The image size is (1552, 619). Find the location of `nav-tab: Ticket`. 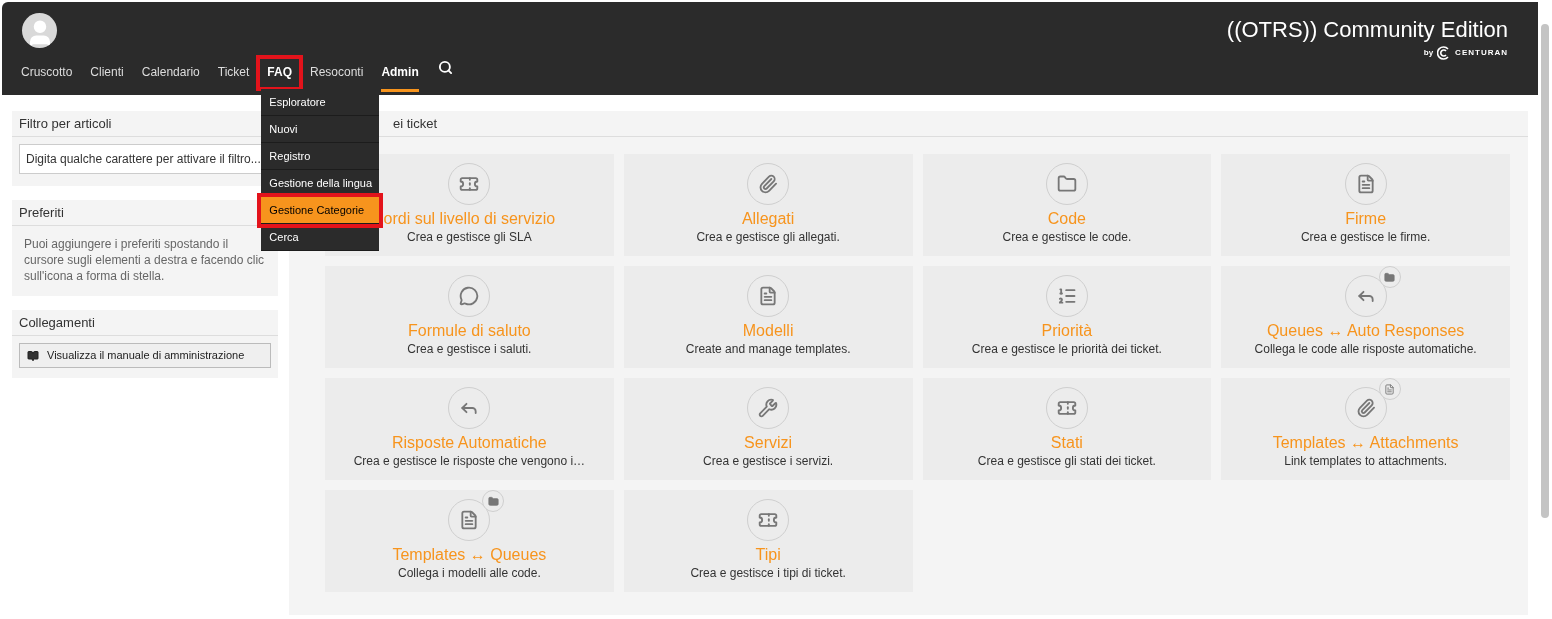

nav-tab: Ticket is located at coordinates (233, 73).